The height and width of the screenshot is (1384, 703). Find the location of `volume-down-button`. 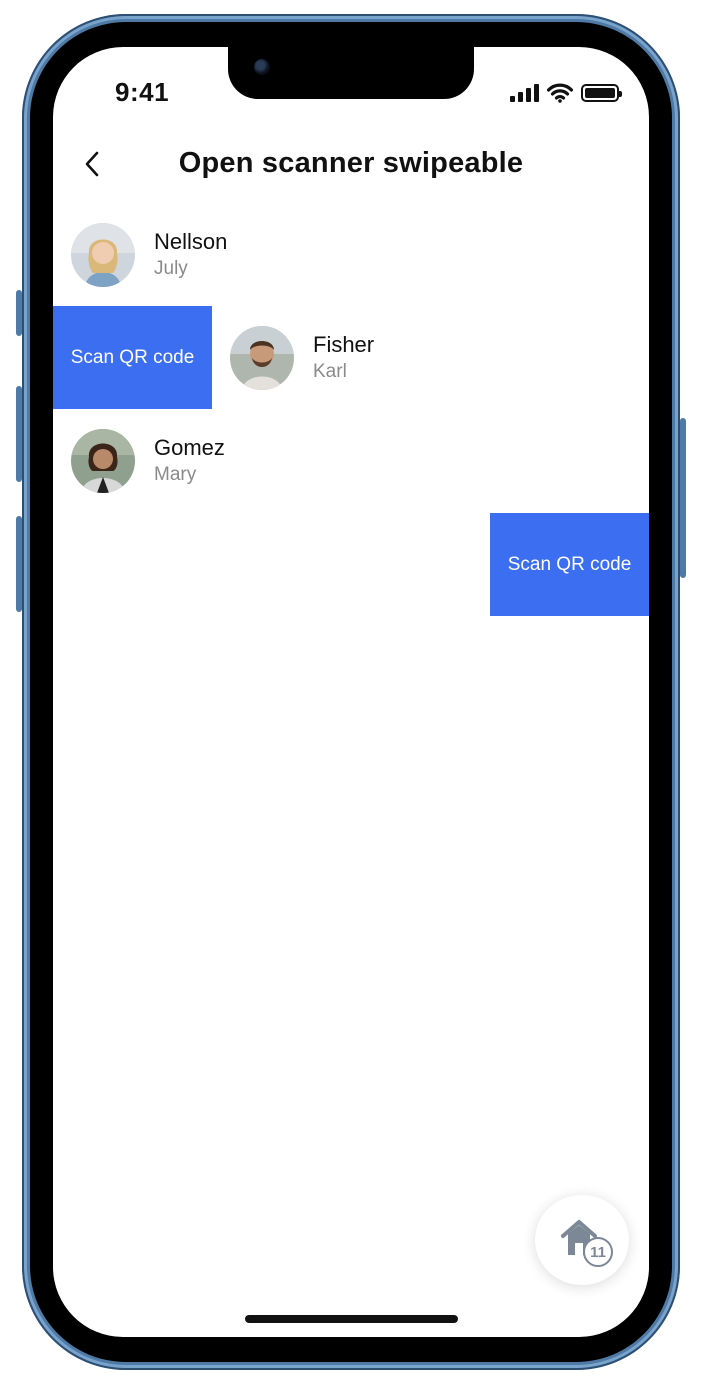

volume-down-button is located at coordinates (19, 564).